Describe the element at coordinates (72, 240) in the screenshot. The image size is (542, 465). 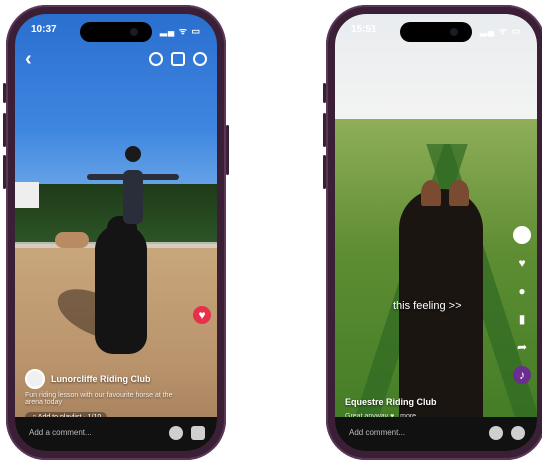
I see `background-horse` at that location.